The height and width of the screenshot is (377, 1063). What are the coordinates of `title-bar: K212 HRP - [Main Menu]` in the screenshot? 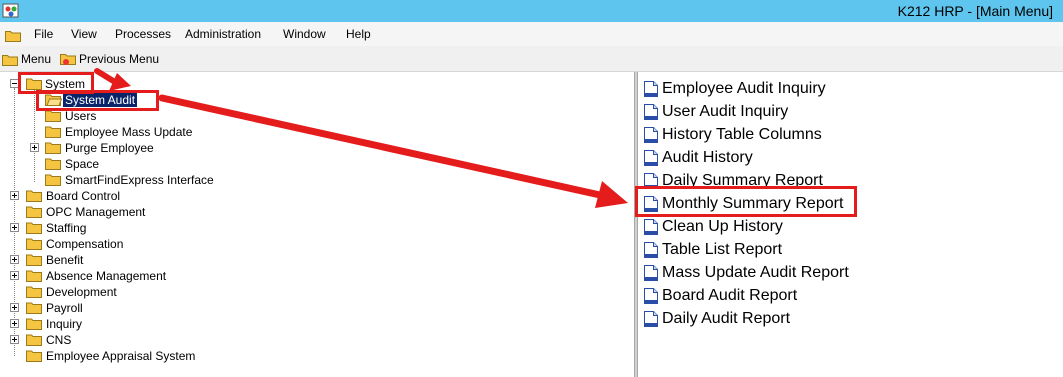 It's located at (531, 11).